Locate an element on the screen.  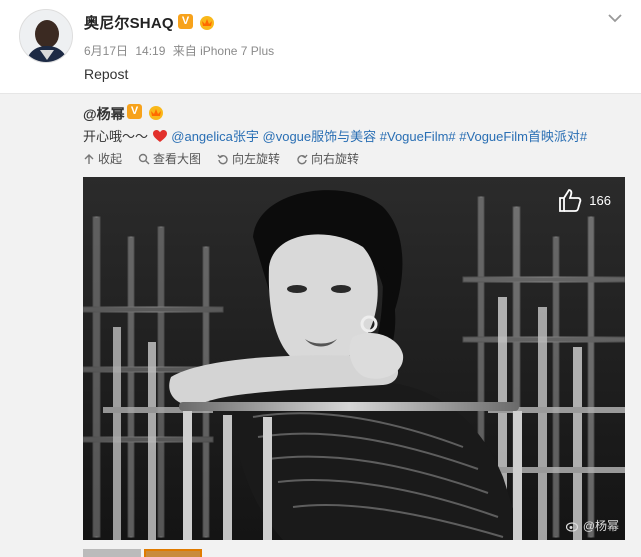
hashtag-link: #VogueFilm# is located at coordinates (418, 136).